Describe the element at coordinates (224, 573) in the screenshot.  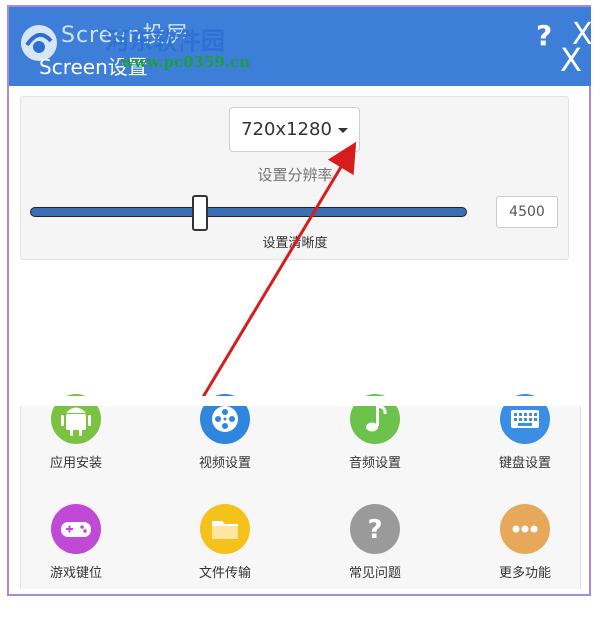
I see `feature-label: 文件传输` at that location.